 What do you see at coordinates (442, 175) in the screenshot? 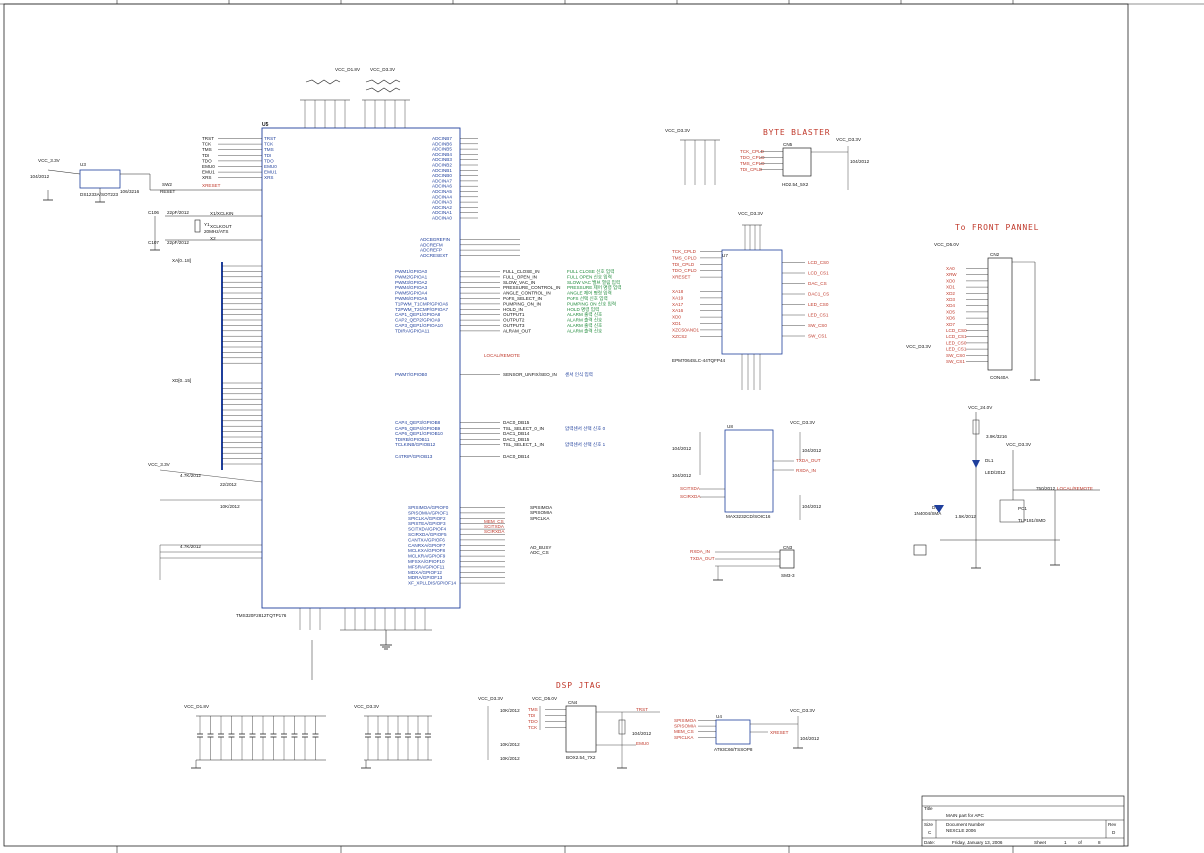
I see `adc-pin-adcinb0: ADCINB0` at bounding box center [442, 175].